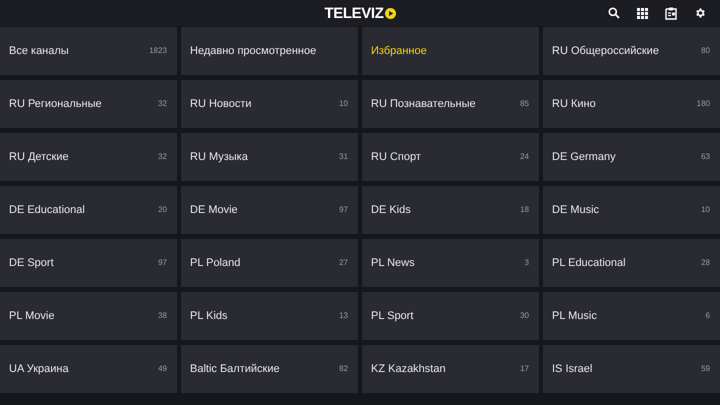 This screenshot has height=405, width=720. I want to click on category-label: RU Кино, so click(574, 104).